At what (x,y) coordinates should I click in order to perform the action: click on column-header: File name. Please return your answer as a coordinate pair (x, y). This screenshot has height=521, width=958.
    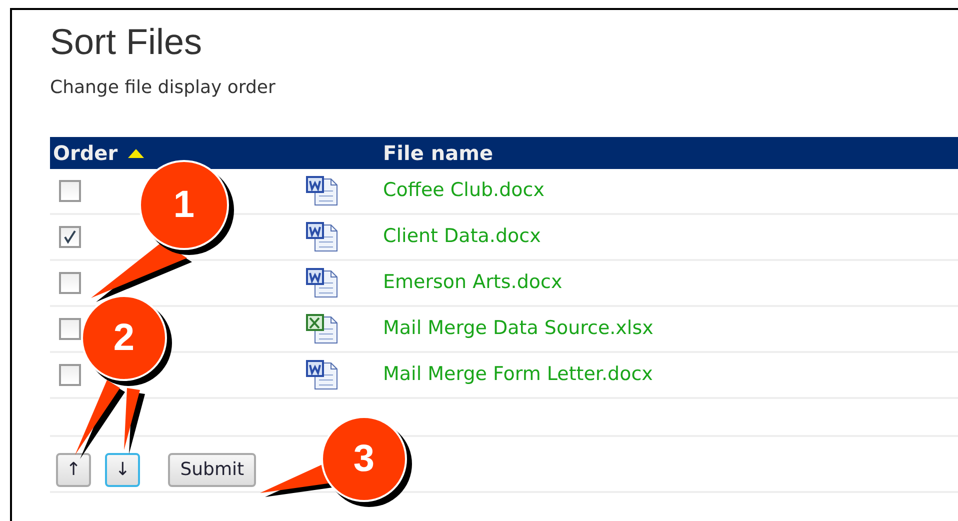
    Looking at the image, I should click on (438, 152).